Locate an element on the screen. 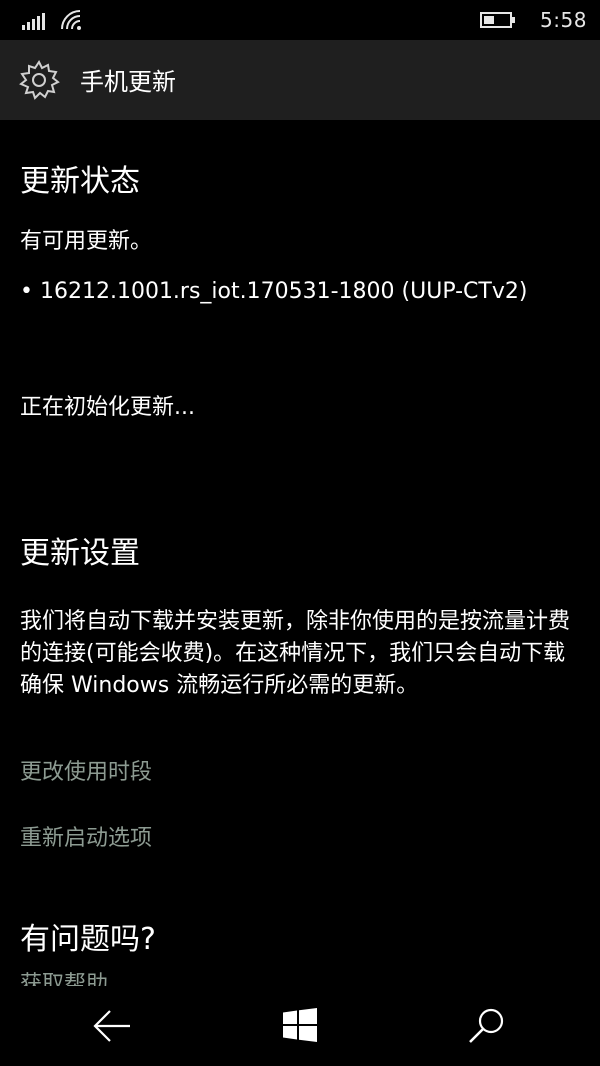  change-active-hours-link: 更改使用时段 is located at coordinates (86, 770).